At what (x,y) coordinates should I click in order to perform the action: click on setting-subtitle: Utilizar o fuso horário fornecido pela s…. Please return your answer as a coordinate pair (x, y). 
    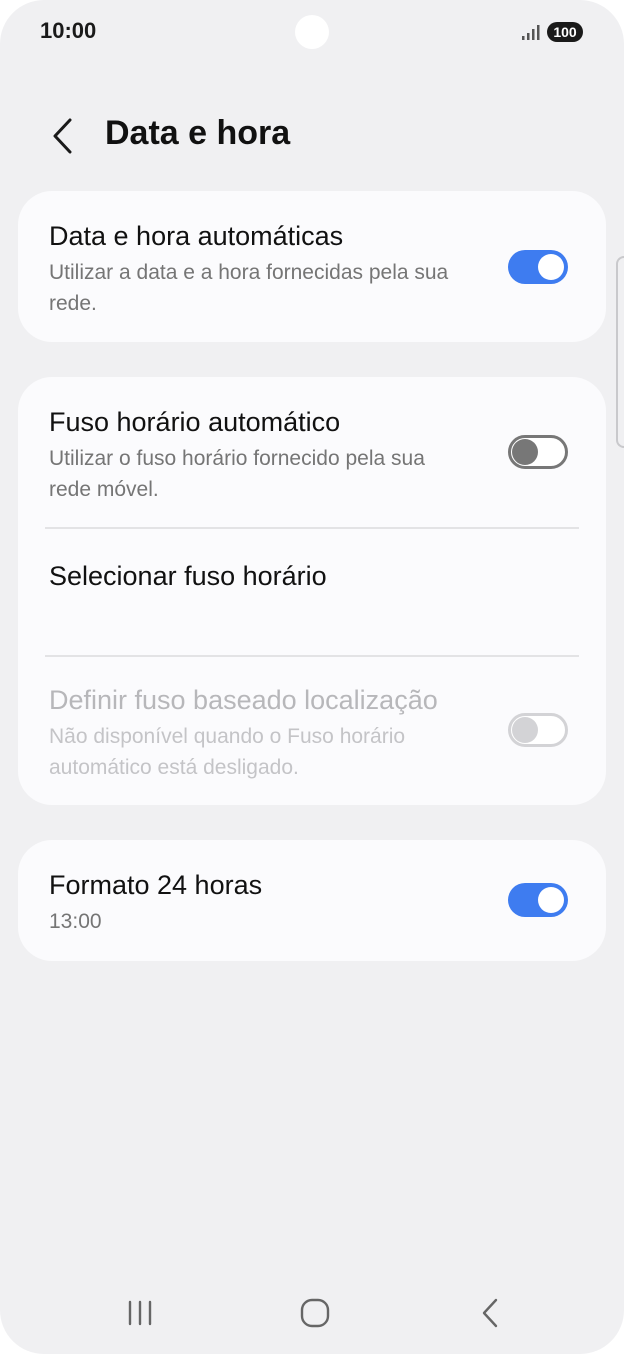
    Looking at the image, I should click on (237, 474).